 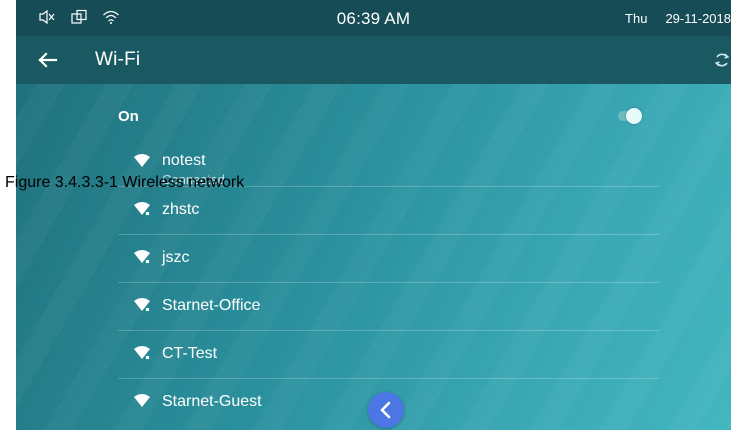 What do you see at coordinates (184, 160) in the screenshot?
I see `network-name: notest` at bounding box center [184, 160].